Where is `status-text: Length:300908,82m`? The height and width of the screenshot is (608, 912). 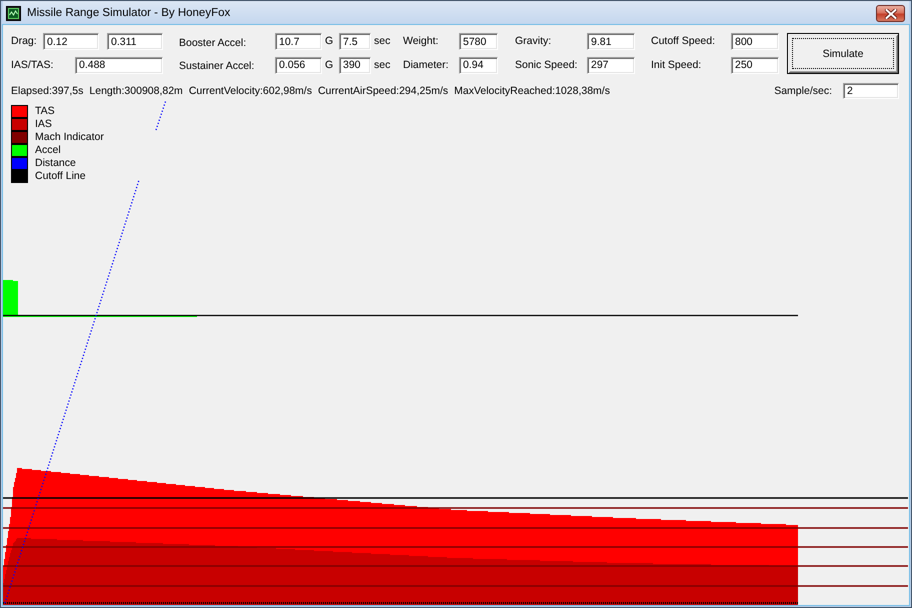
status-text: Length:300908,82m is located at coordinates (136, 91).